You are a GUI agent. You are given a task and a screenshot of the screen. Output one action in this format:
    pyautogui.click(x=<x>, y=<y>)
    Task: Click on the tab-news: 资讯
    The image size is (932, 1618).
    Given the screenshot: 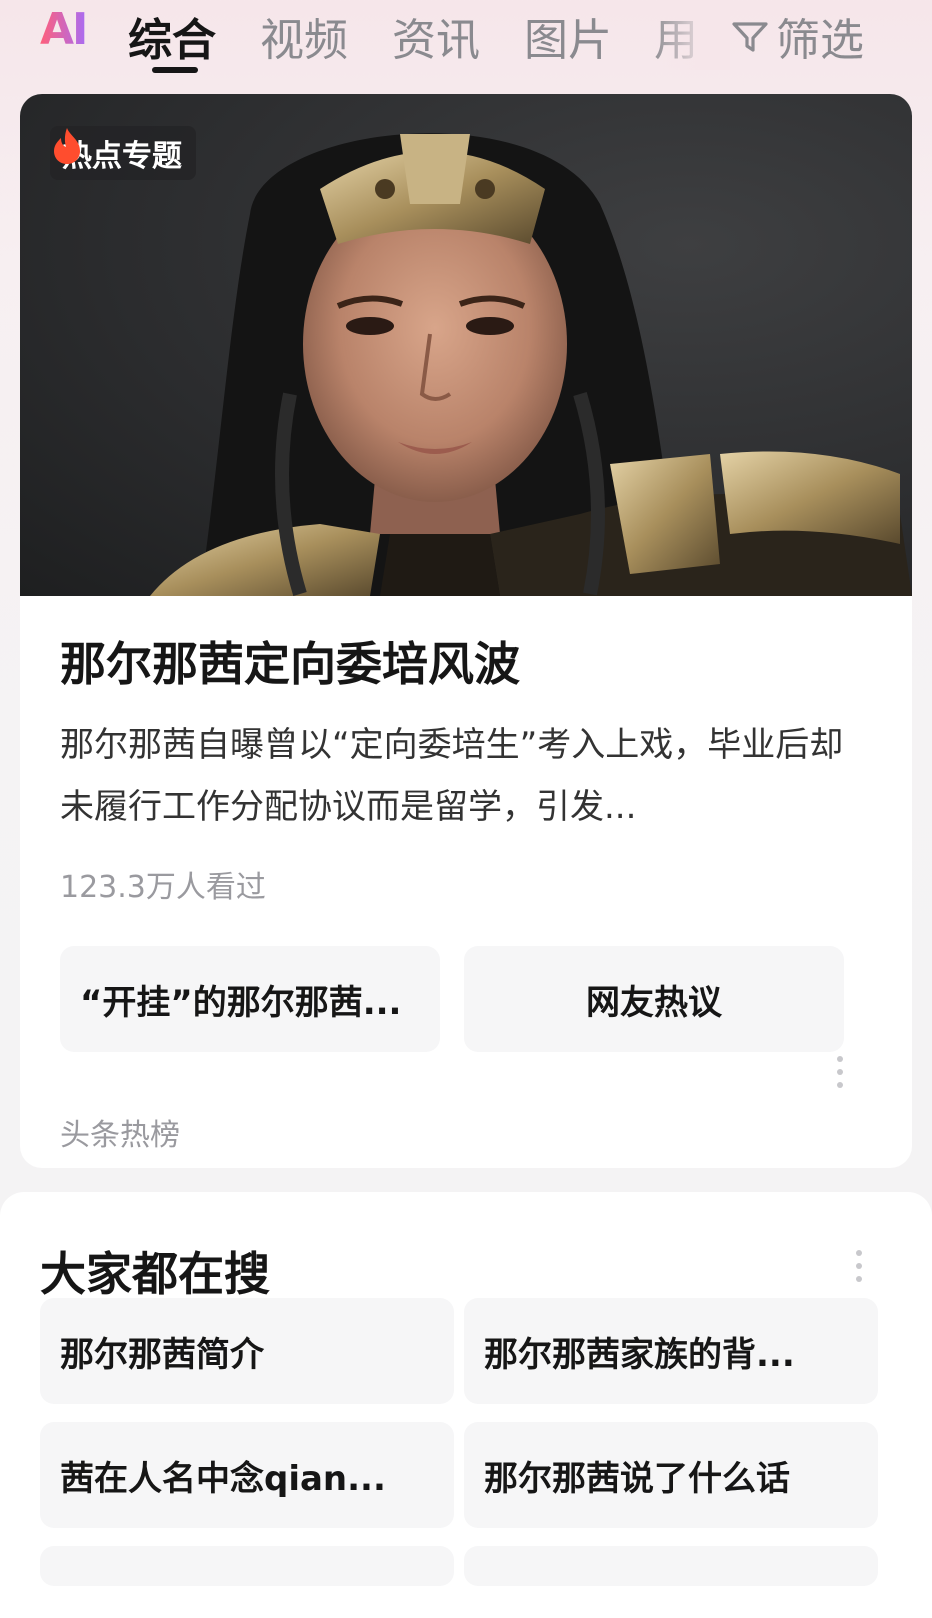 What is the action you would take?
    pyautogui.click(x=436, y=36)
    